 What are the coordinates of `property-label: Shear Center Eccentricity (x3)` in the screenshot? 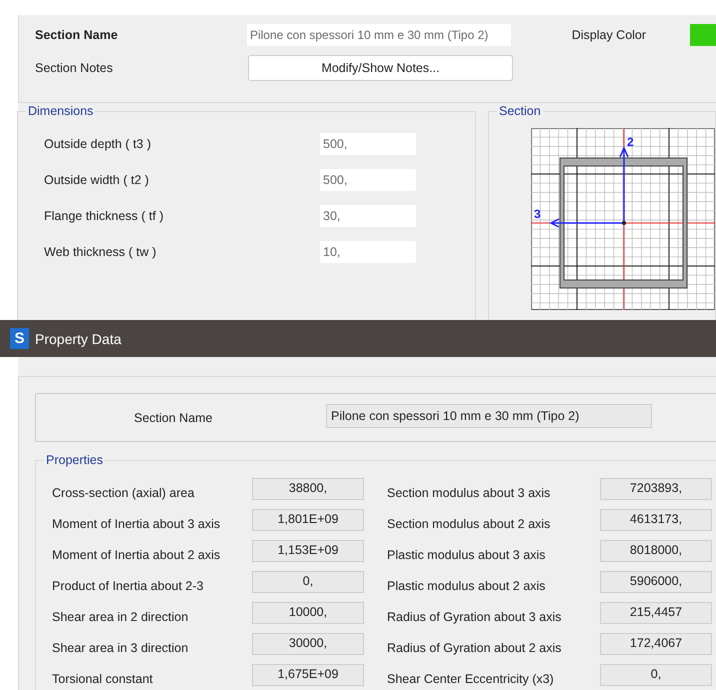 It's located at (470, 678).